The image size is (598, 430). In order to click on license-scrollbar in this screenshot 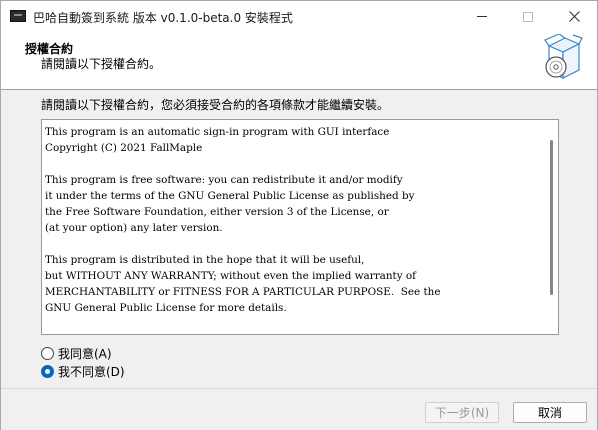, I will do `click(552, 227)`.